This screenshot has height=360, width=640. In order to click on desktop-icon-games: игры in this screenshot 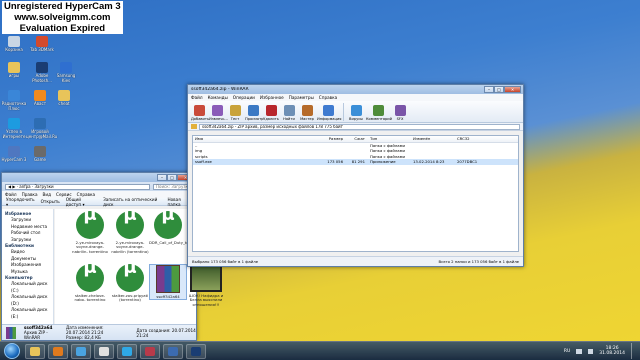, I will do `click(14, 70)`.